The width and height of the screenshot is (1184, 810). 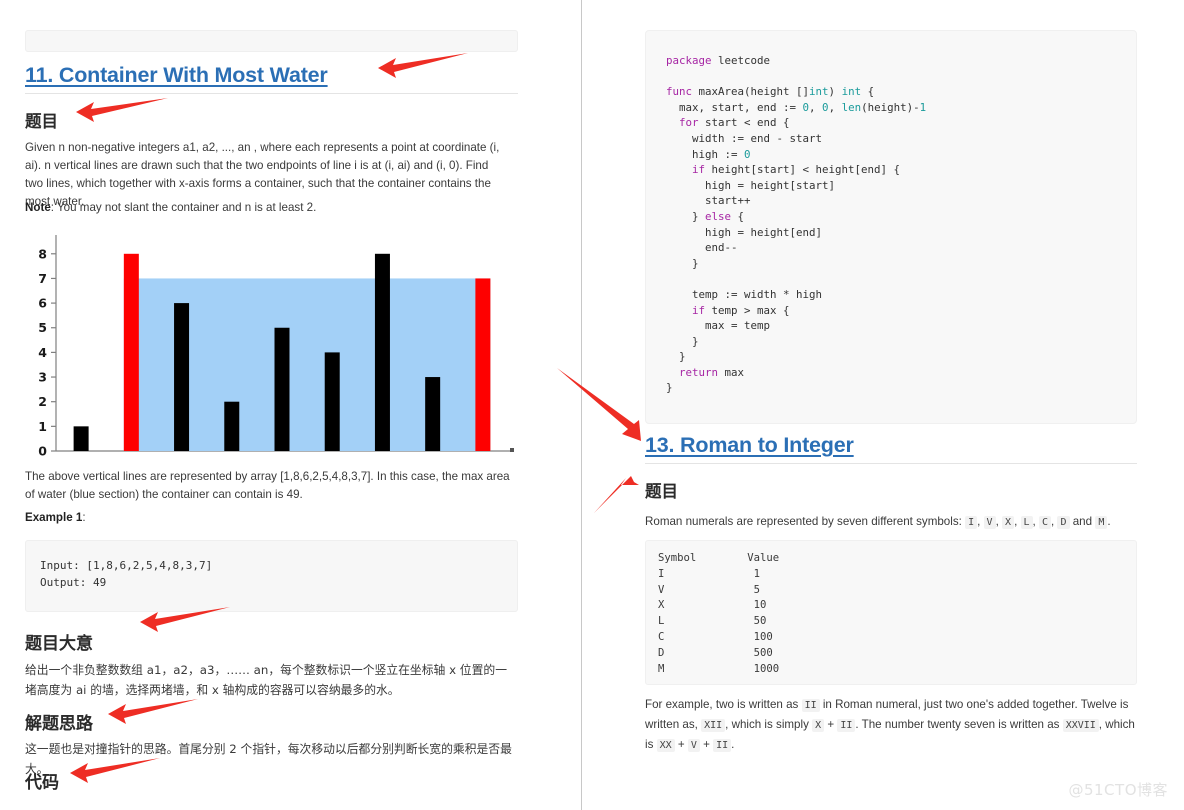 What do you see at coordinates (989, 522) in the screenshot?
I see `roman-symbol-chip: V` at bounding box center [989, 522].